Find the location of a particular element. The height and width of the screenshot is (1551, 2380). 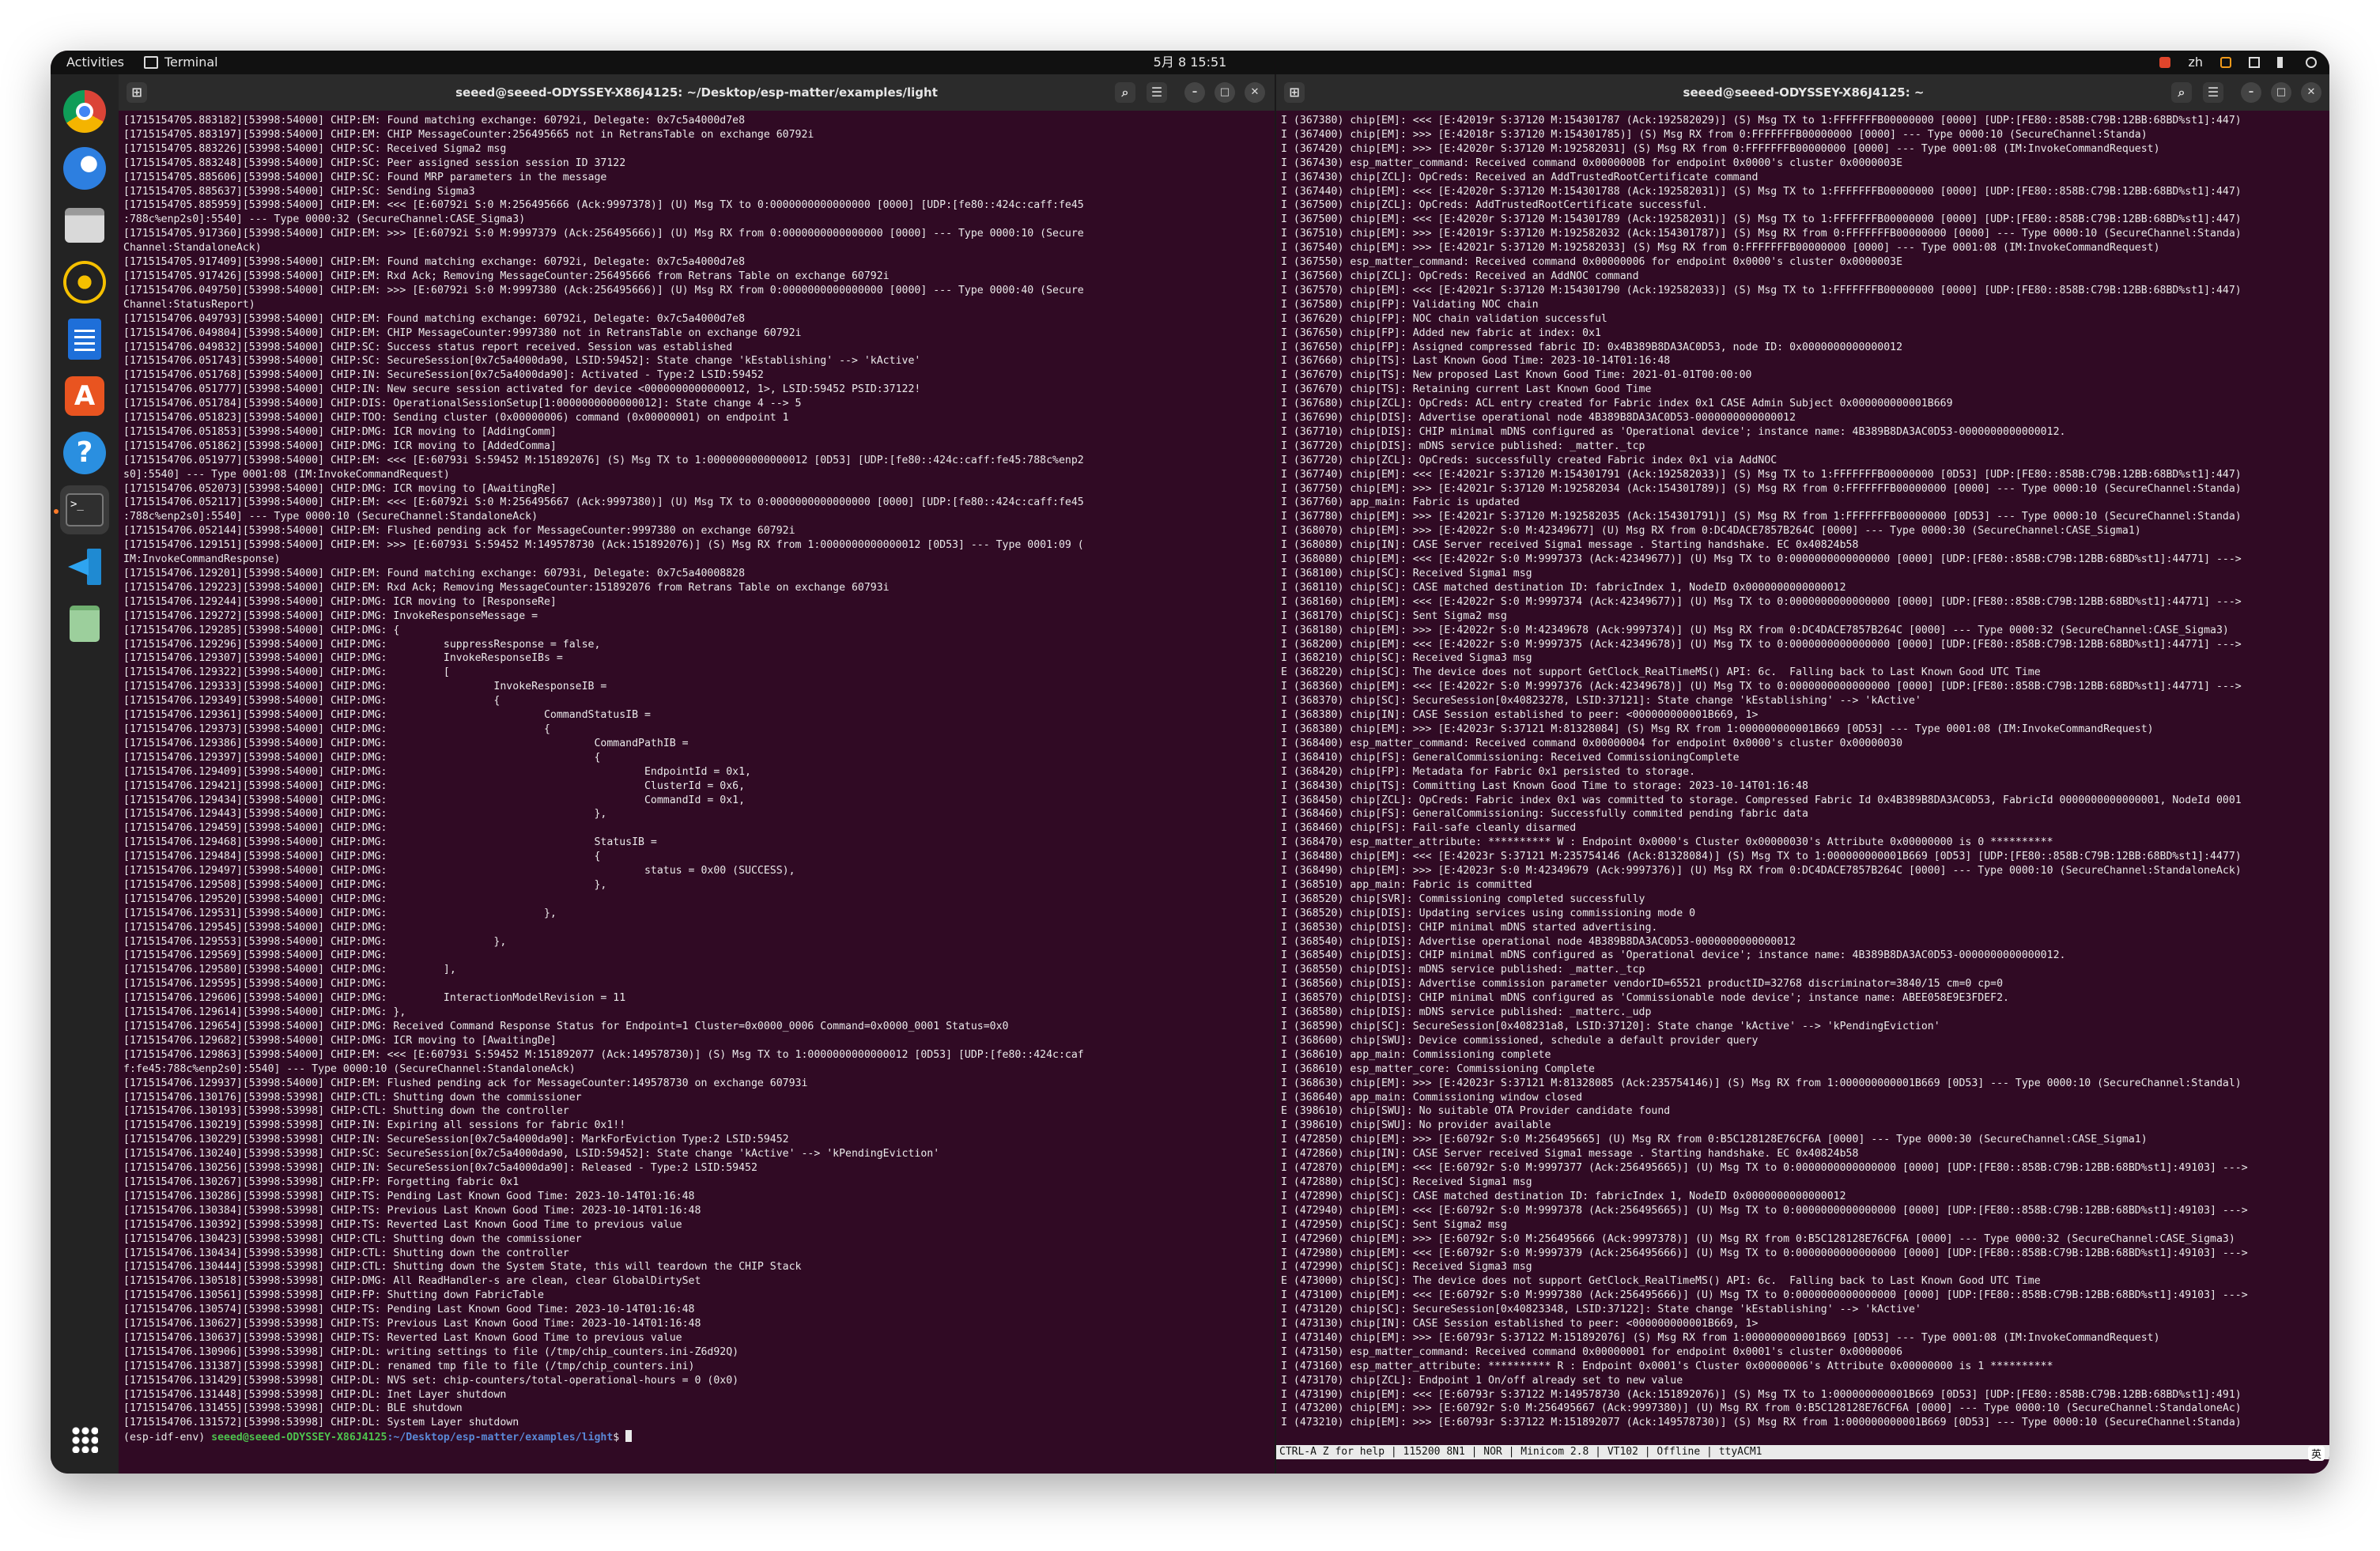

menu-button: ☰ is located at coordinates (1157, 92).